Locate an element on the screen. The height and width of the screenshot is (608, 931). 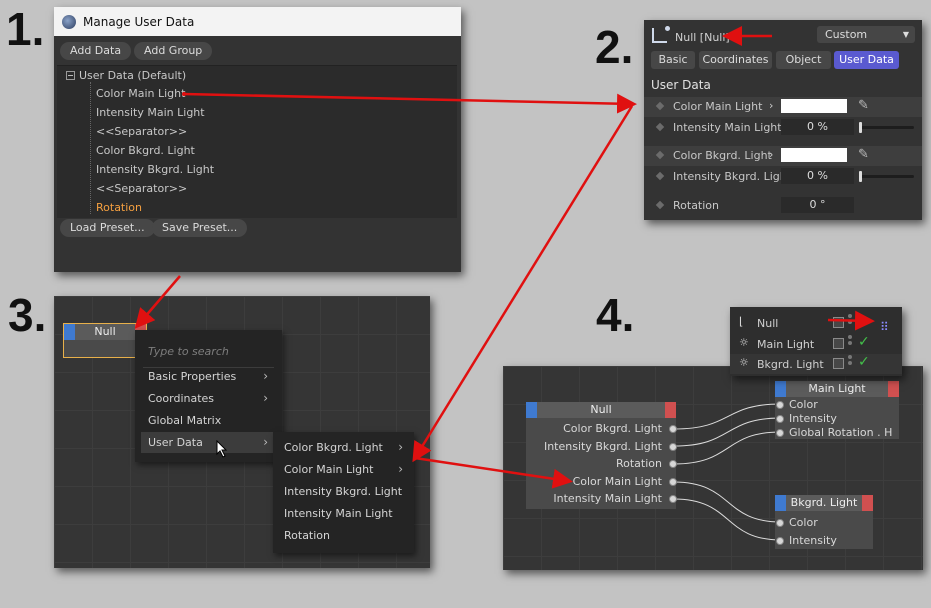
tab-coordinates: Coordinates is located at coordinates (735, 60).